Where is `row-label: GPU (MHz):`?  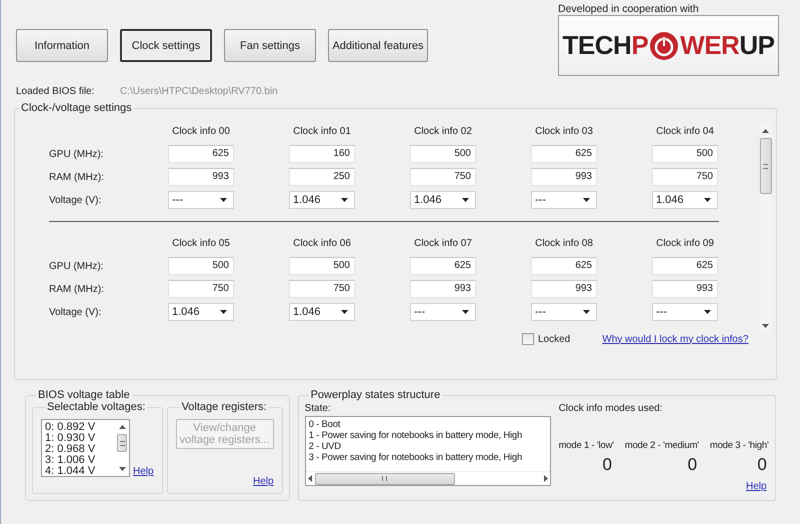 row-label: GPU (MHz): is located at coordinates (76, 267).